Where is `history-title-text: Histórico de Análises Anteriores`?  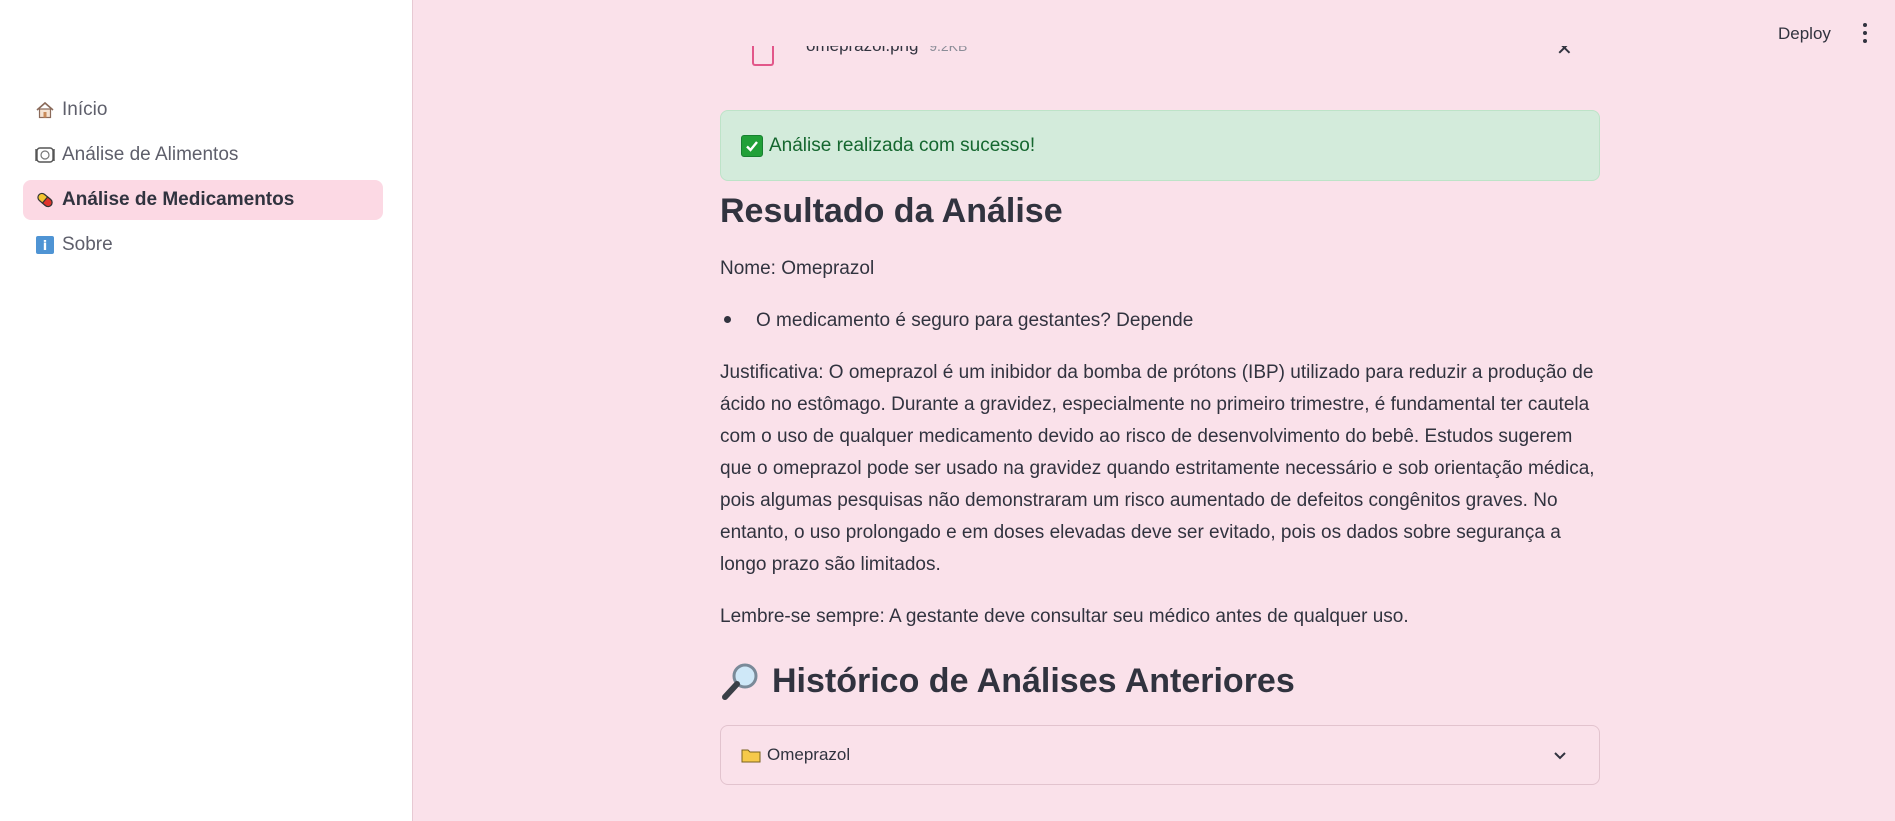
history-title-text: Histórico de Análises Anteriores is located at coordinates (1033, 680).